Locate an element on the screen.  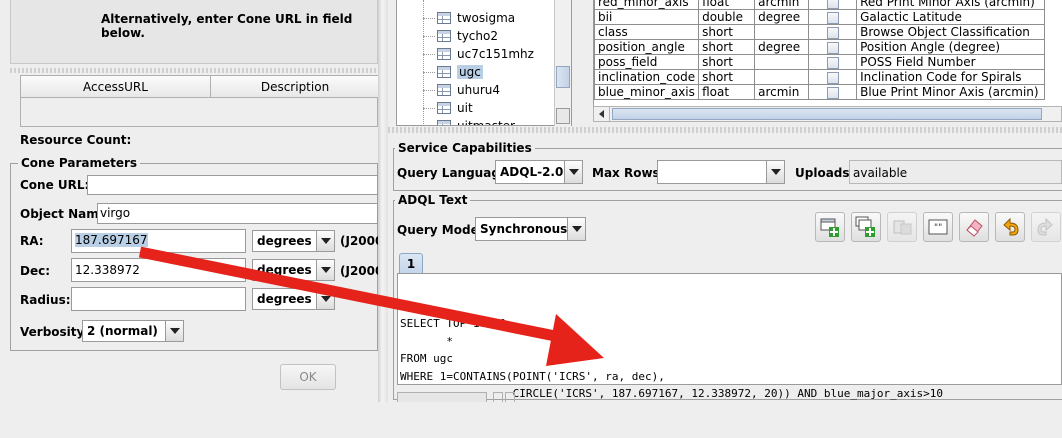
annotation-arrow is located at coordinates (371, 306).